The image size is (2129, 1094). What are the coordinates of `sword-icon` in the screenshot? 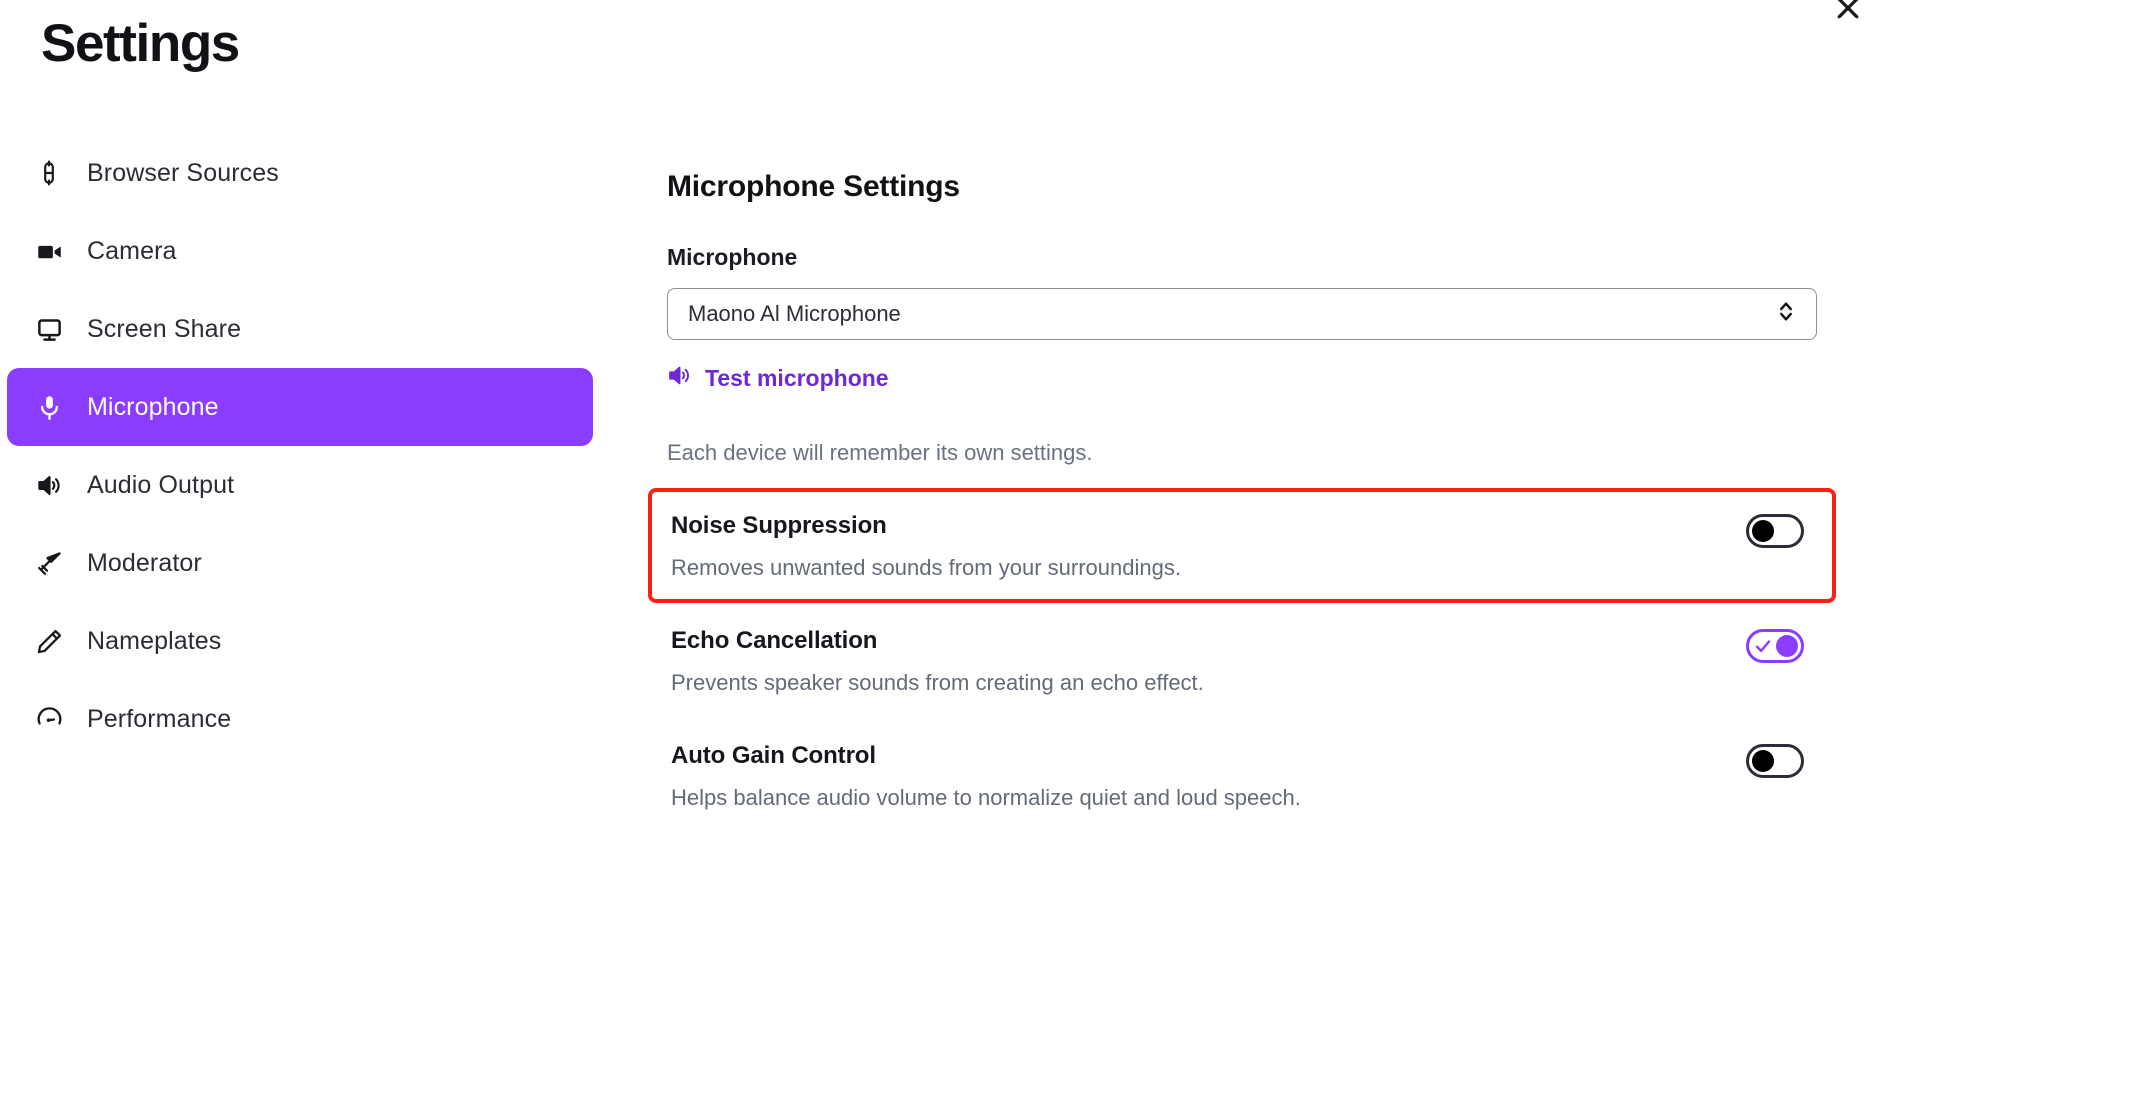 It's located at (49, 563).